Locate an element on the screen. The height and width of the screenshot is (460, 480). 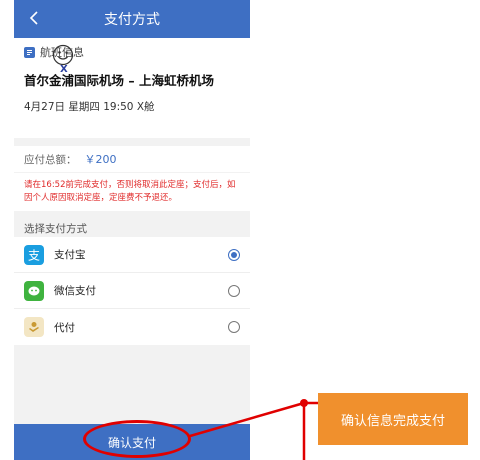
page-title: 支付方式 is located at coordinates (132, 20).